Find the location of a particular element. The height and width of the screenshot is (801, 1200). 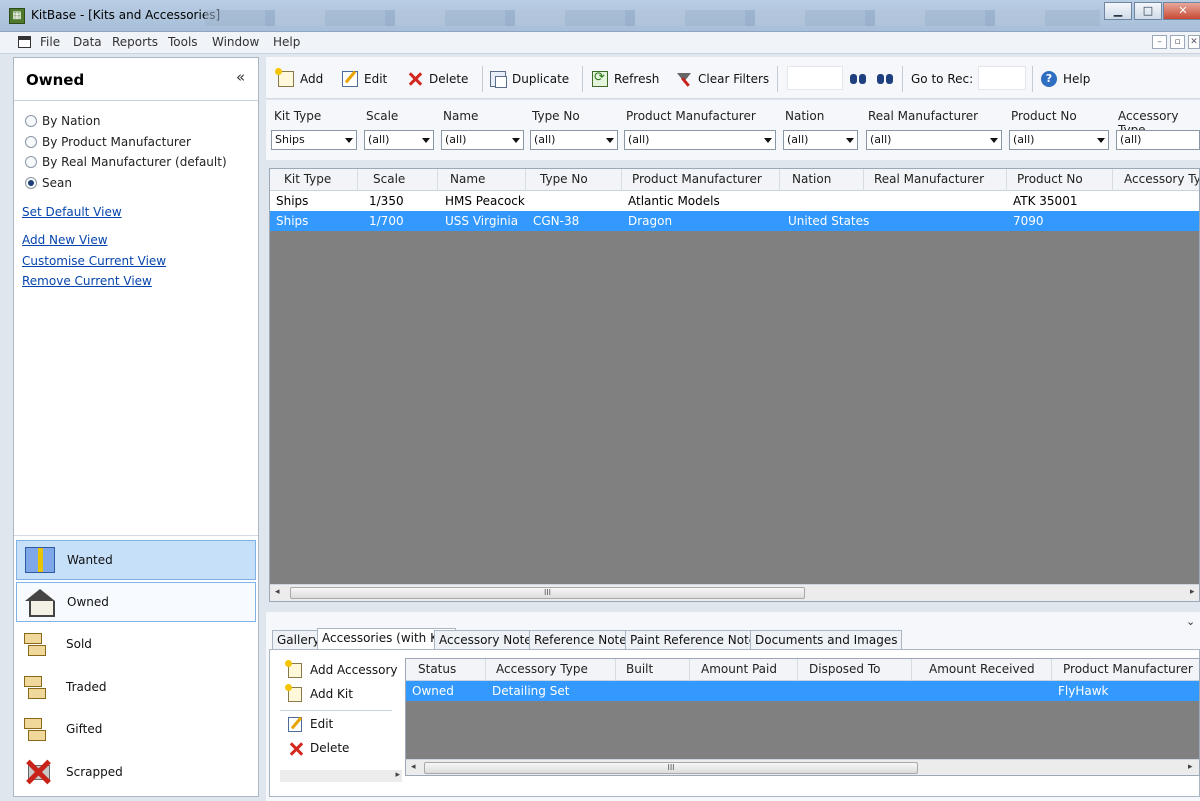

tab-accessory-notes: Accessory Notes is located at coordinates (488, 640).